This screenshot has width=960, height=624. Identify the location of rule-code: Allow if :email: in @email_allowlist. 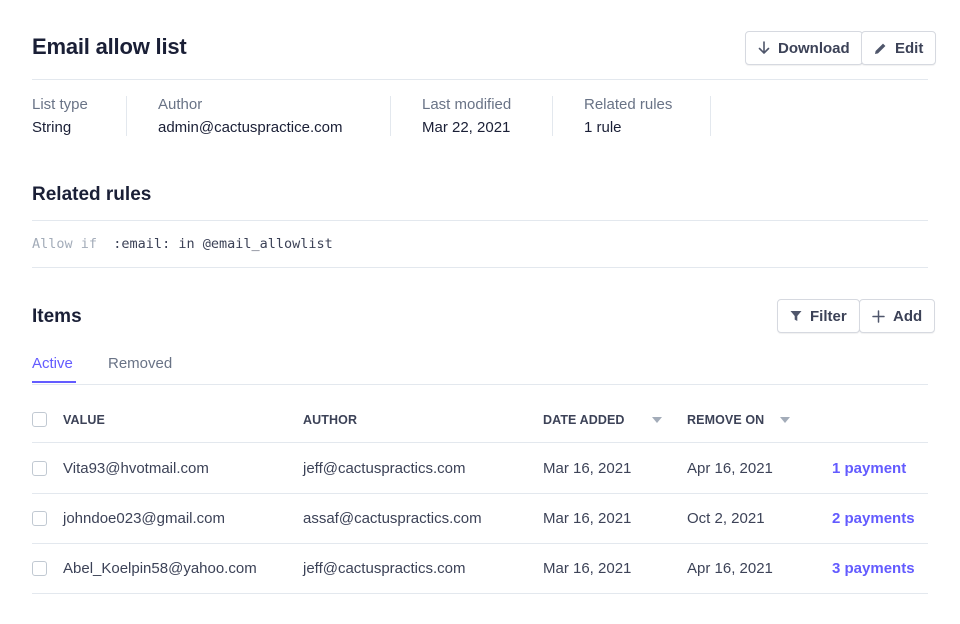
(182, 244).